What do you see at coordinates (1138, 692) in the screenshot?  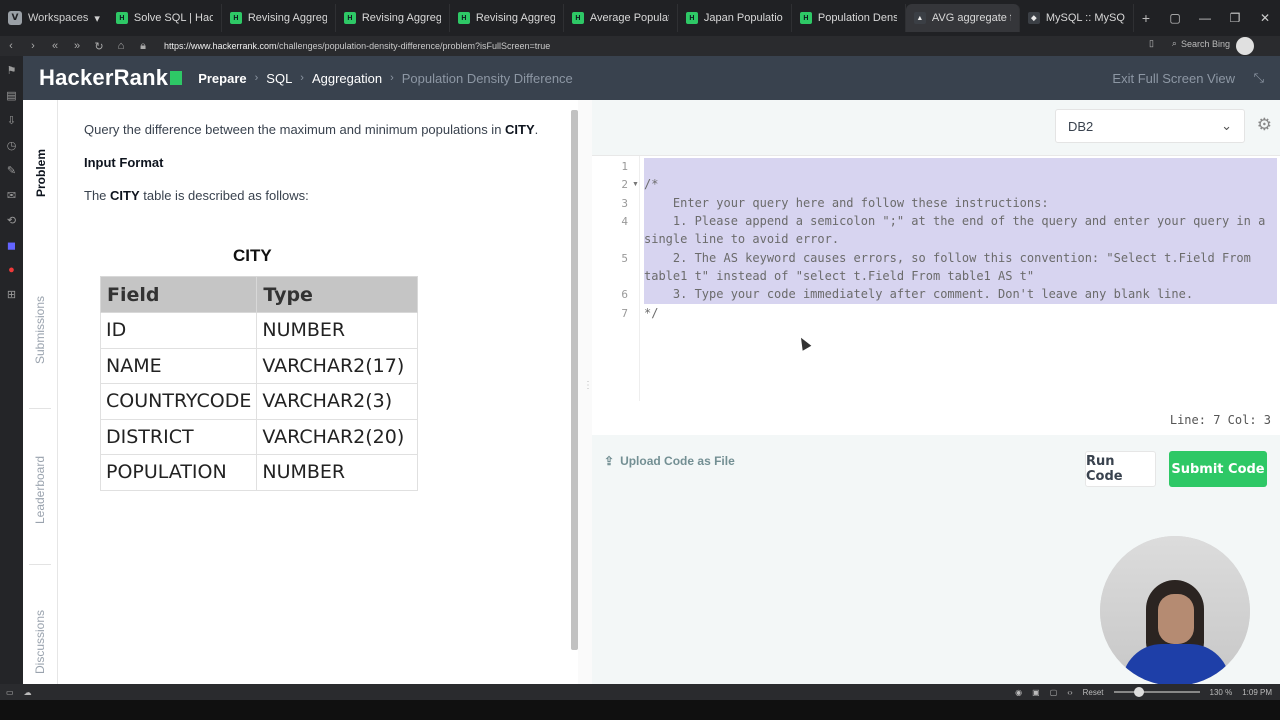 I see `zoom-slider-knob` at bounding box center [1138, 692].